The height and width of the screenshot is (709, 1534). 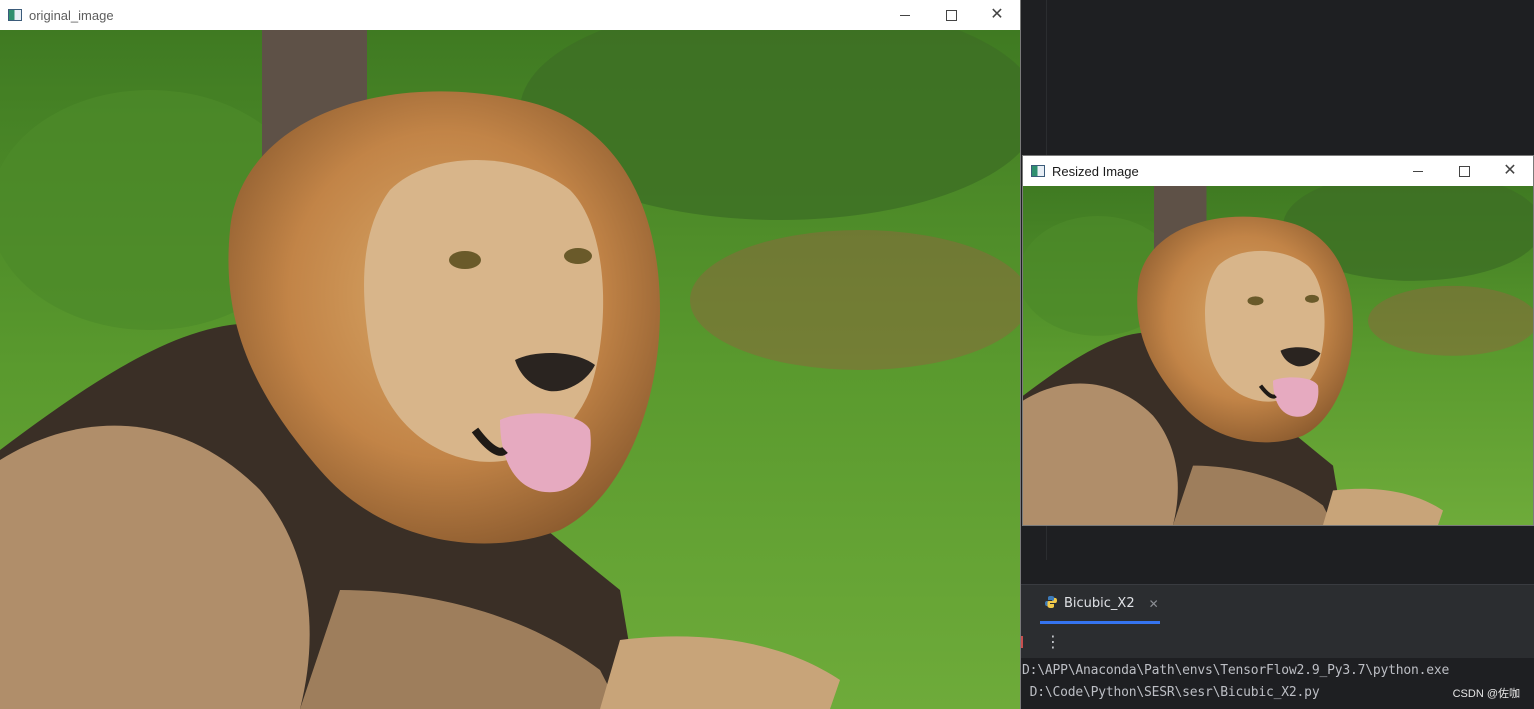 What do you see at coordinates (1095, 171) in the screenshot?
I see `window-title: Resized Image` at bounding box center [1095, 171].